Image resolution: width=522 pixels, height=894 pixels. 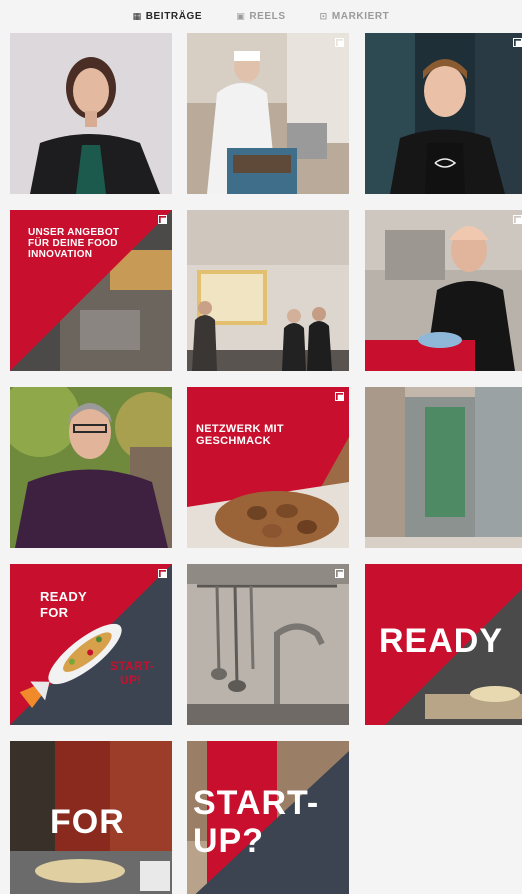 What do you see at coordinates (323, 15) in the screenshot?
I see `tagged-icon: ⊡` at bounding box center [323, 15].